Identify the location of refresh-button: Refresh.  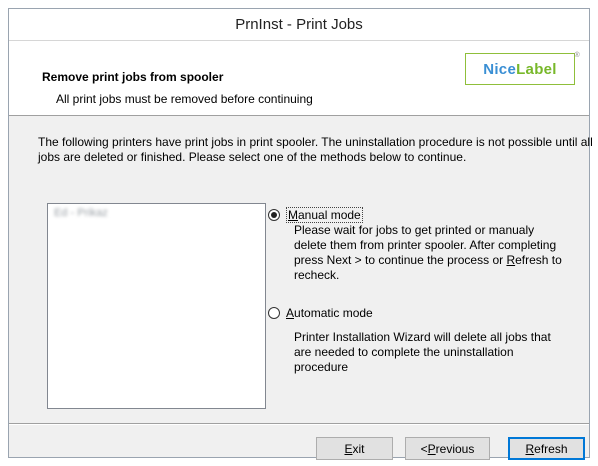
(546, 448).